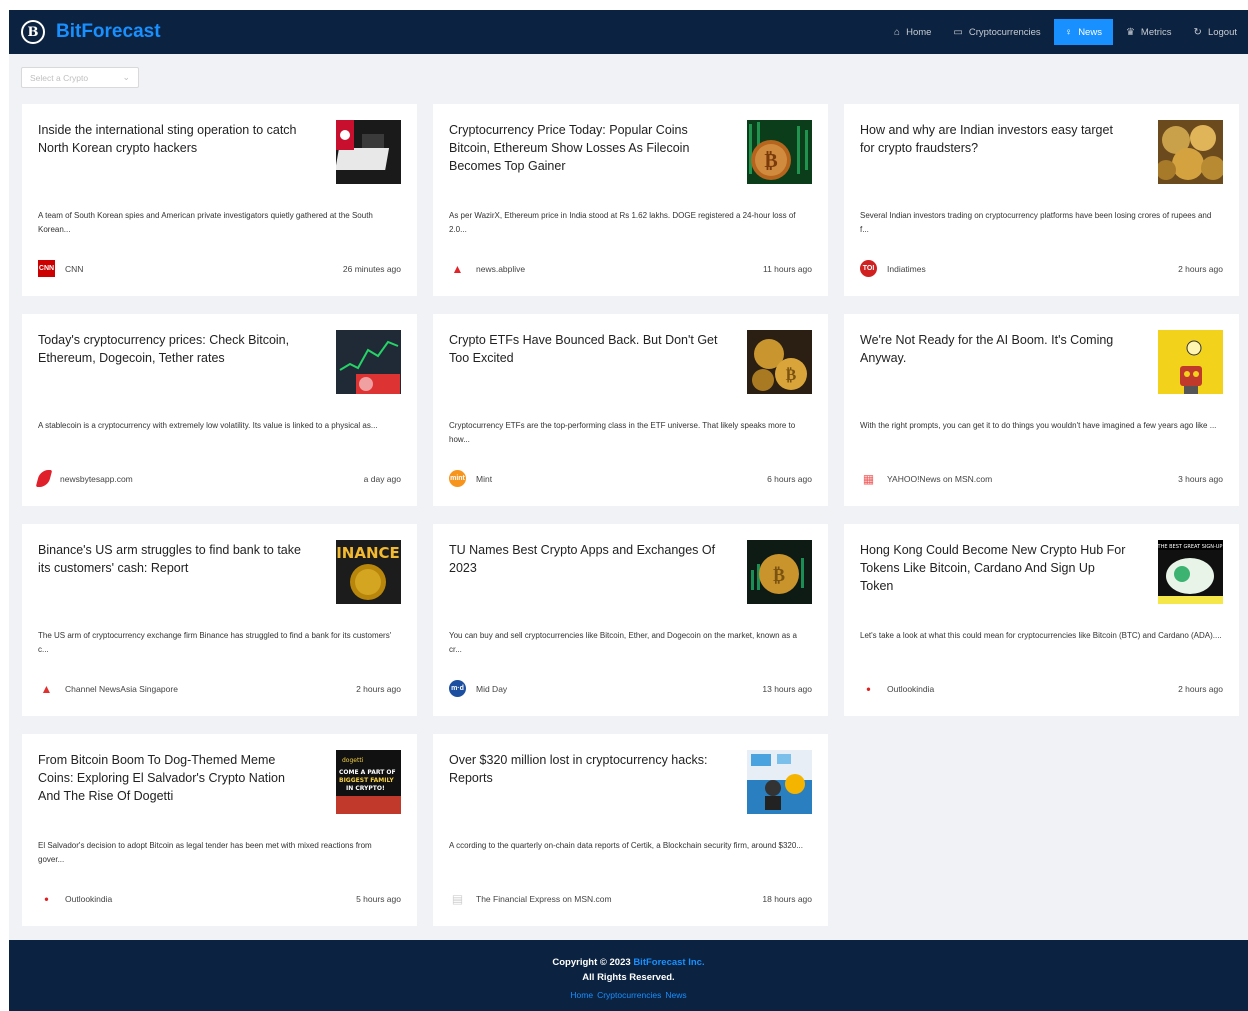 The image size is (1248, 1011). What do you see at coordinates (1200, 479) in the screenshot?
I see `news-time: 3 hours ago` at bounding box center [1200, 479].